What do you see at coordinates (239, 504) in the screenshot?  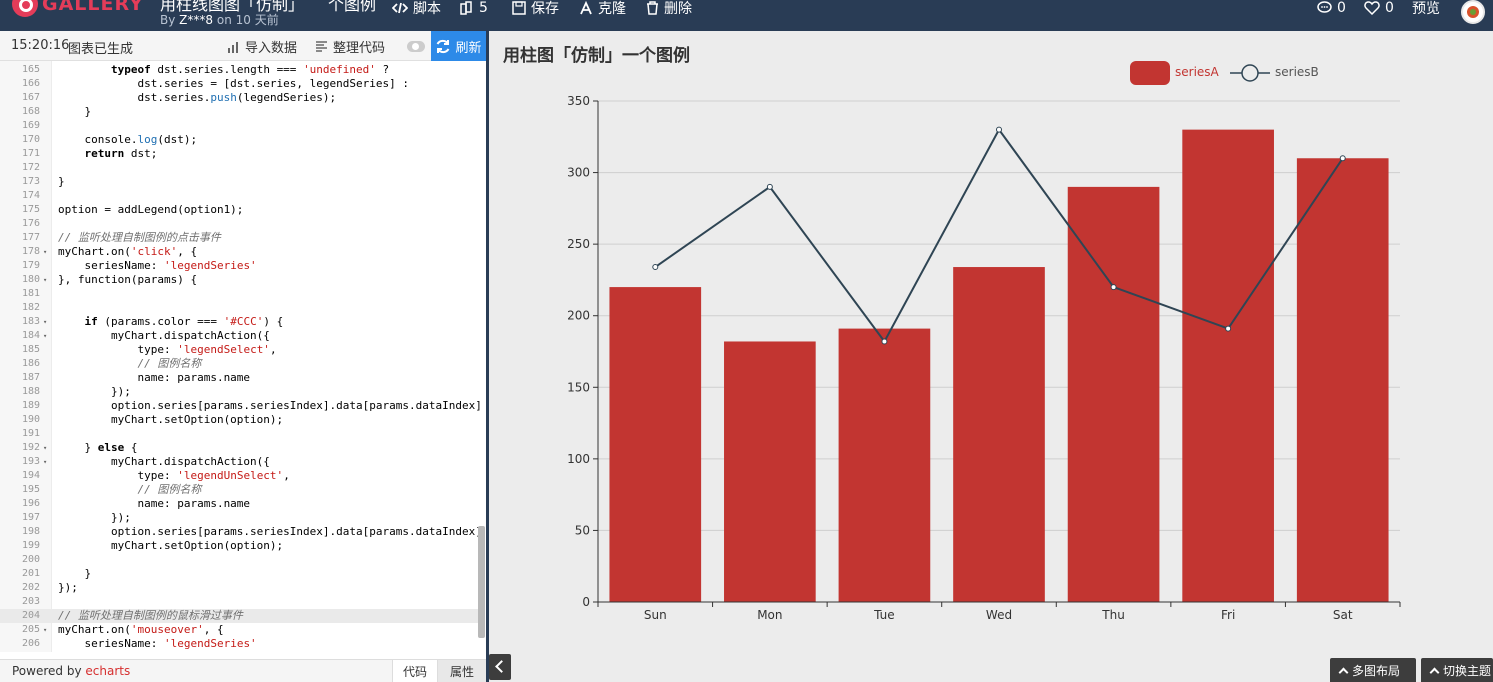 I see `code-line: 196 name: params.name` at bounding box center [239, 504].